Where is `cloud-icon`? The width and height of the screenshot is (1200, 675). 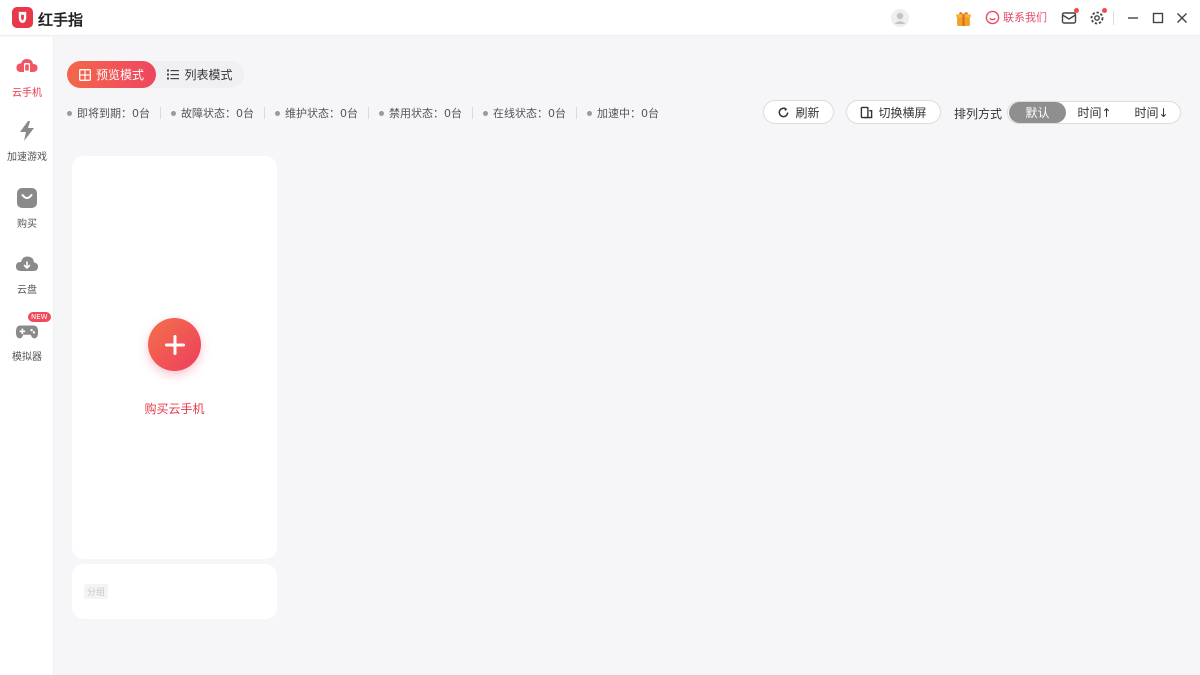
cloud-icon is located at coordinates (27, 263).